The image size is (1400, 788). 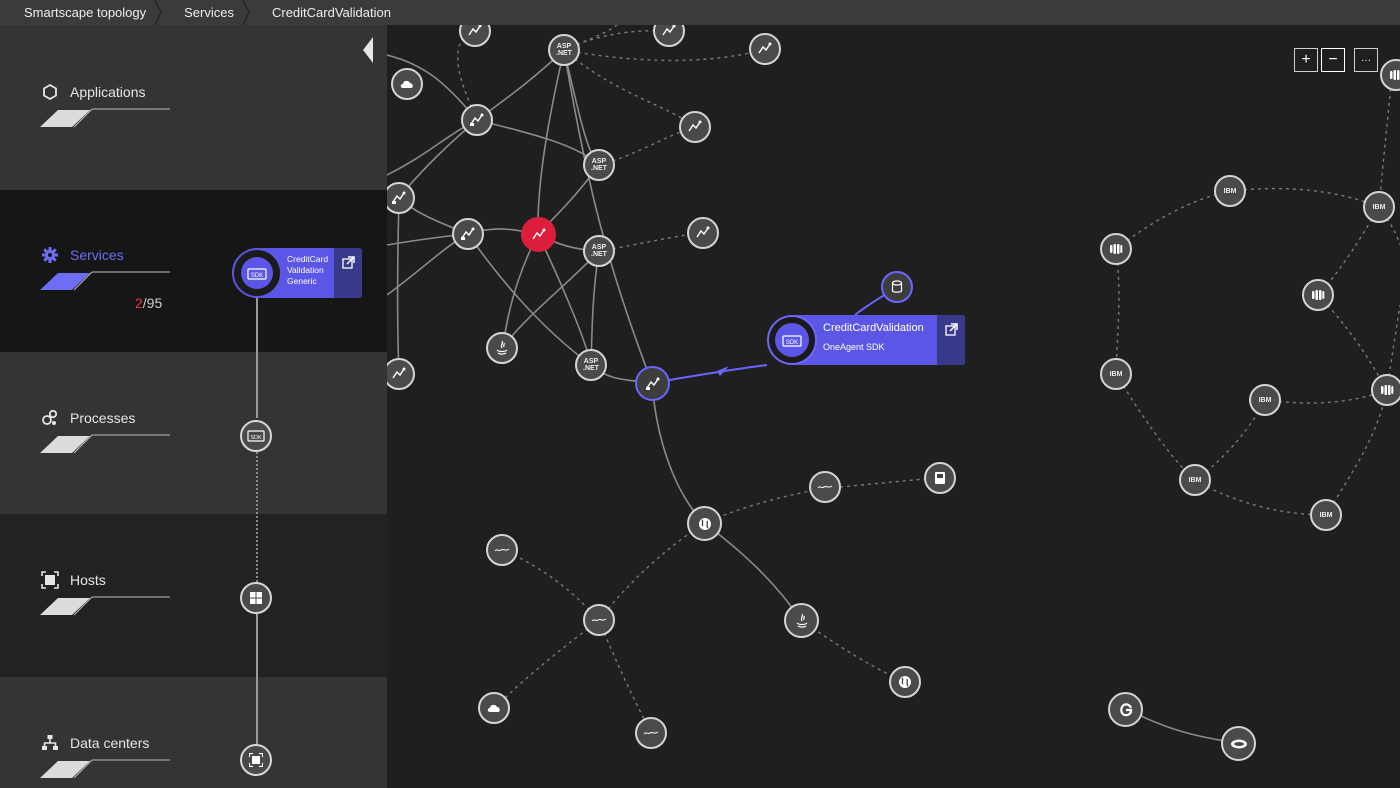 I want to click on breadcrumb-creditcardvalidation: CreditCardValidation, so click(x=326, y=12).